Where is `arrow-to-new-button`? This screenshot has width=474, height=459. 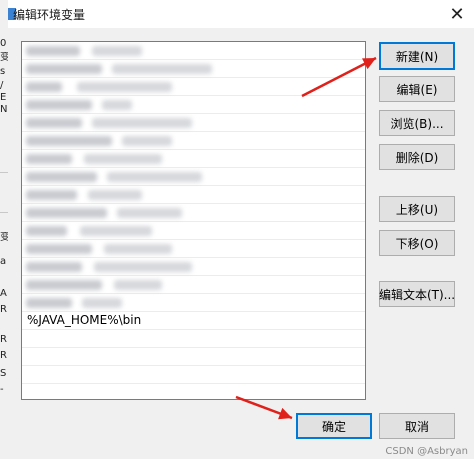 arrow-to-new-button is located at coordinates (339, 77).